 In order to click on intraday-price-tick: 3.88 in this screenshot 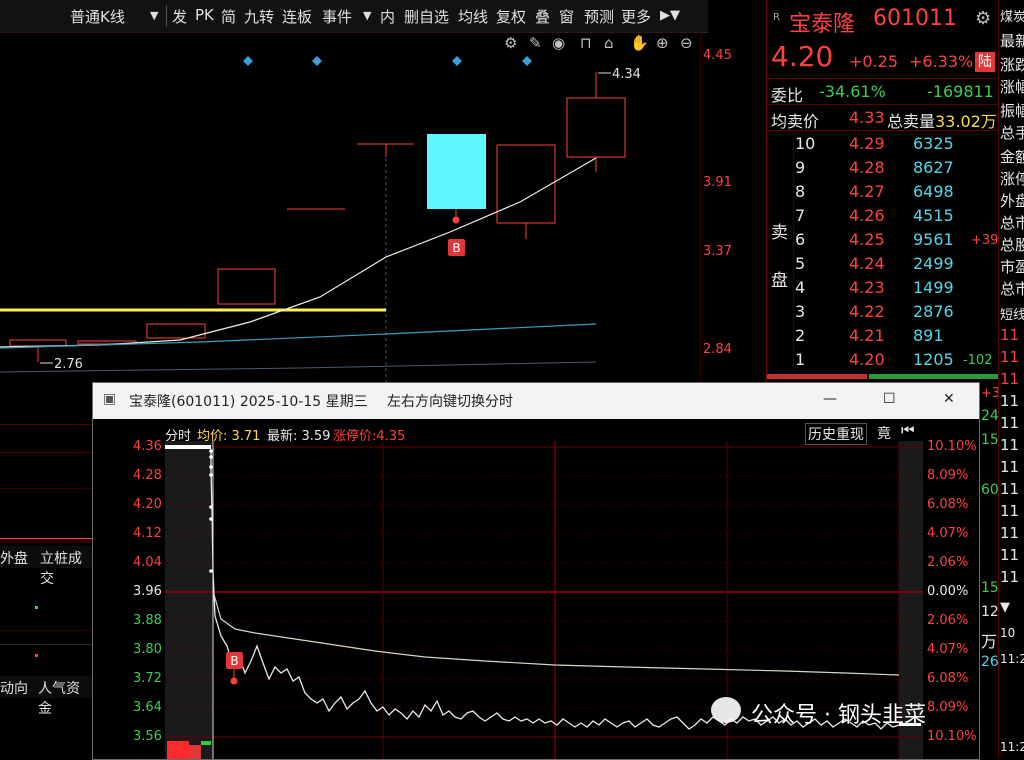, I will do `click(147, 620)`.